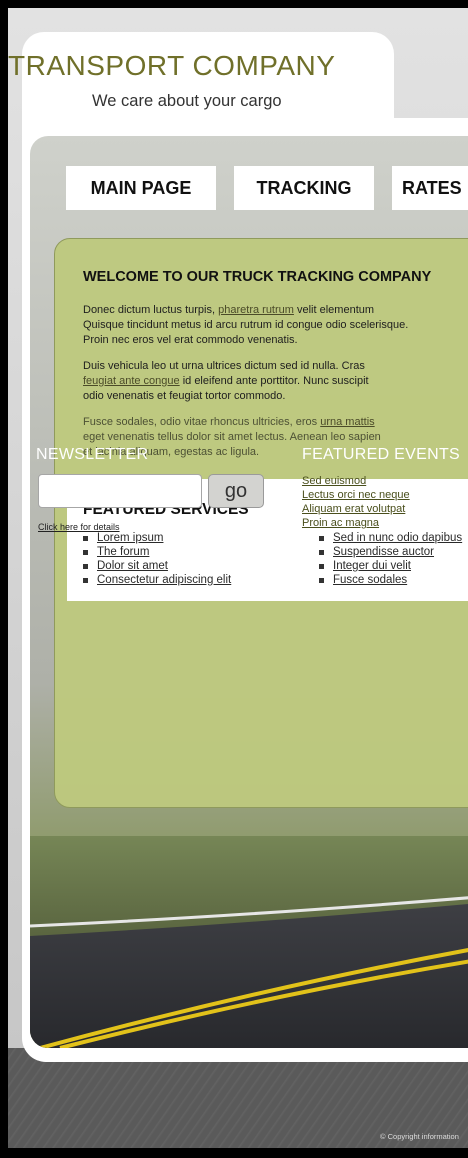 This screenshot has height=1158, width=468. I want to click on p1-text-b: velit elementum, so click(334, 310).